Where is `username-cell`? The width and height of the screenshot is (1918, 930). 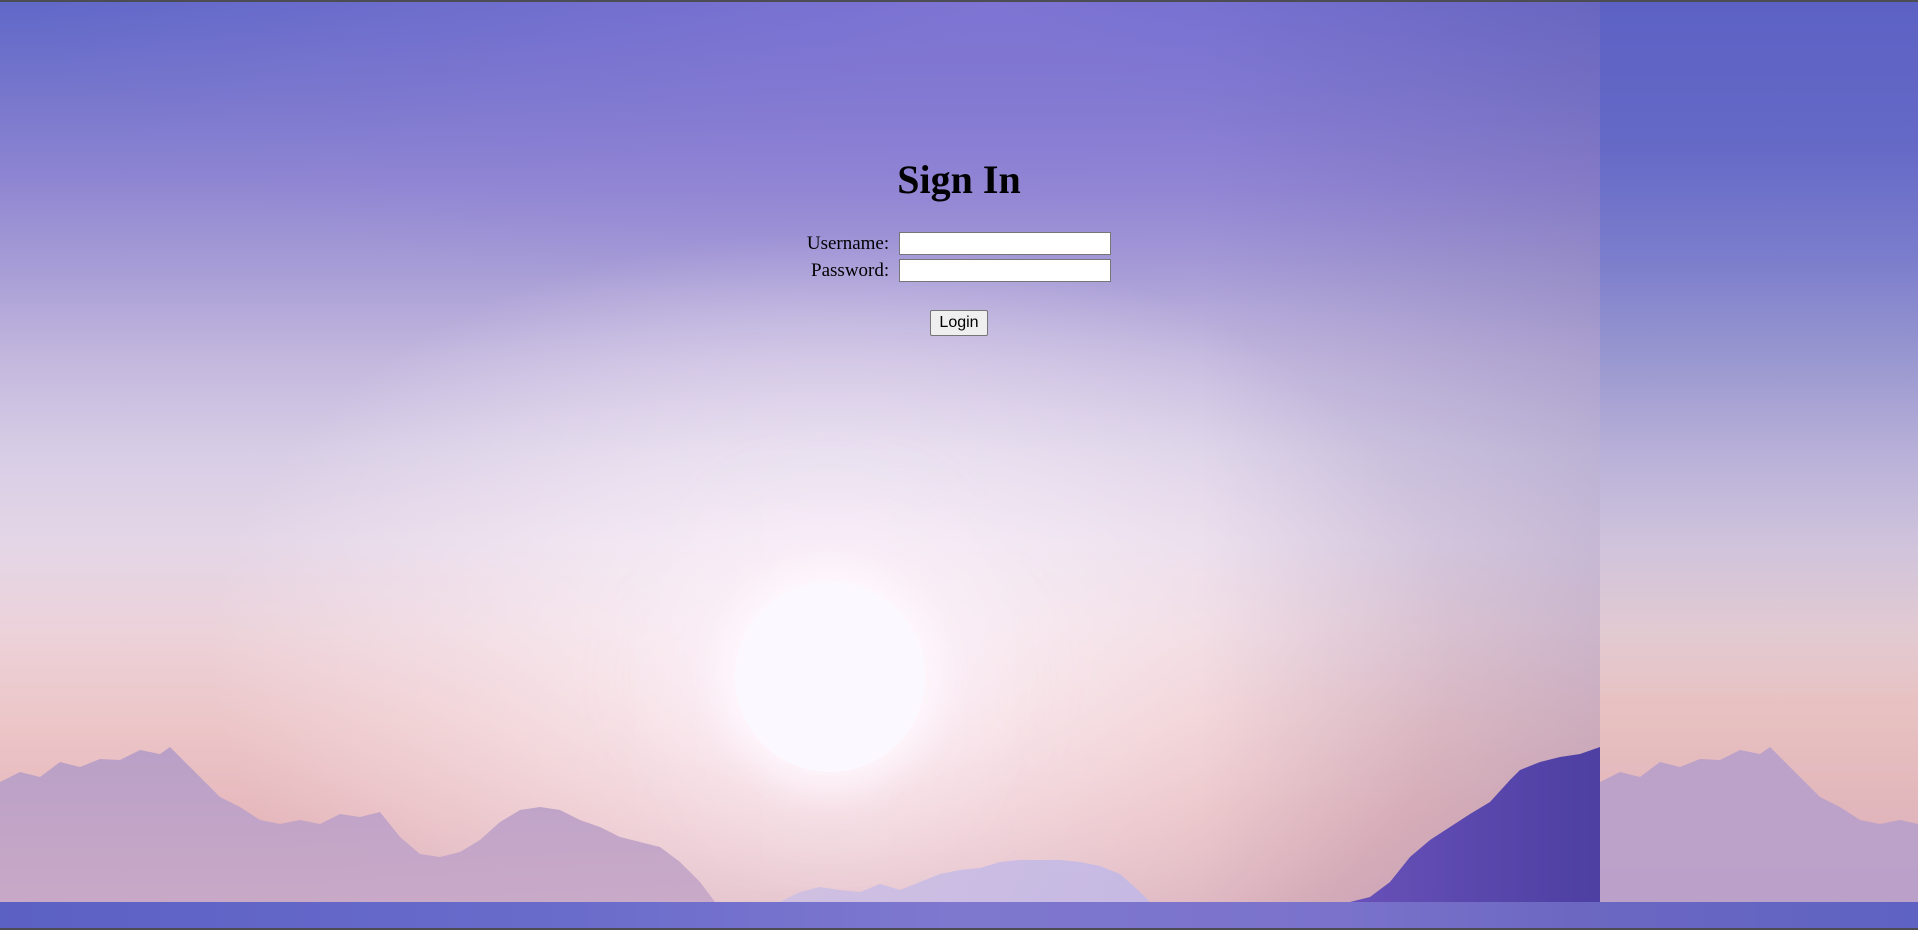
username-cell is located at coordinates (1005, 243).